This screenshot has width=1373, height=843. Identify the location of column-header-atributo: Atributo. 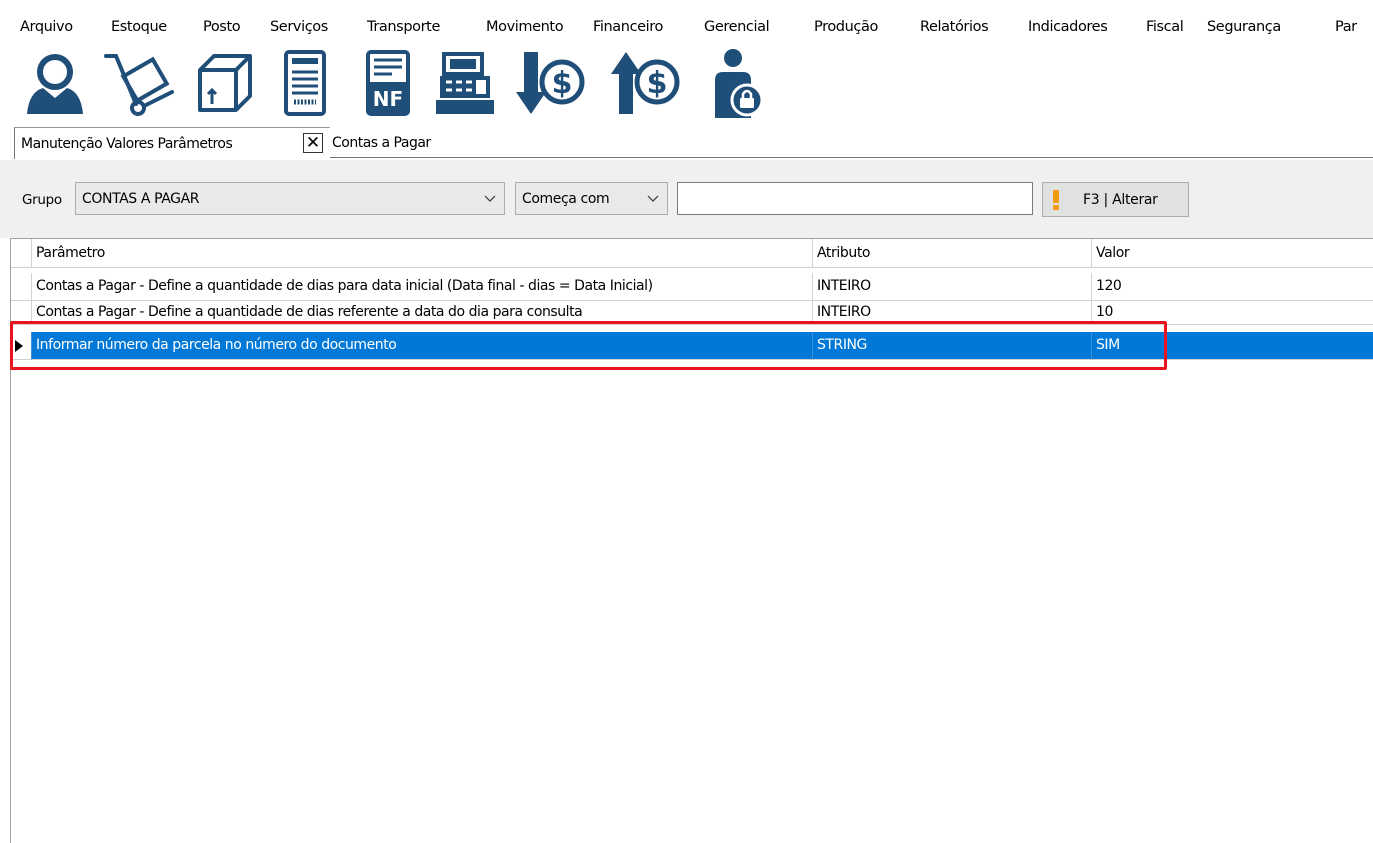
(952, 253).